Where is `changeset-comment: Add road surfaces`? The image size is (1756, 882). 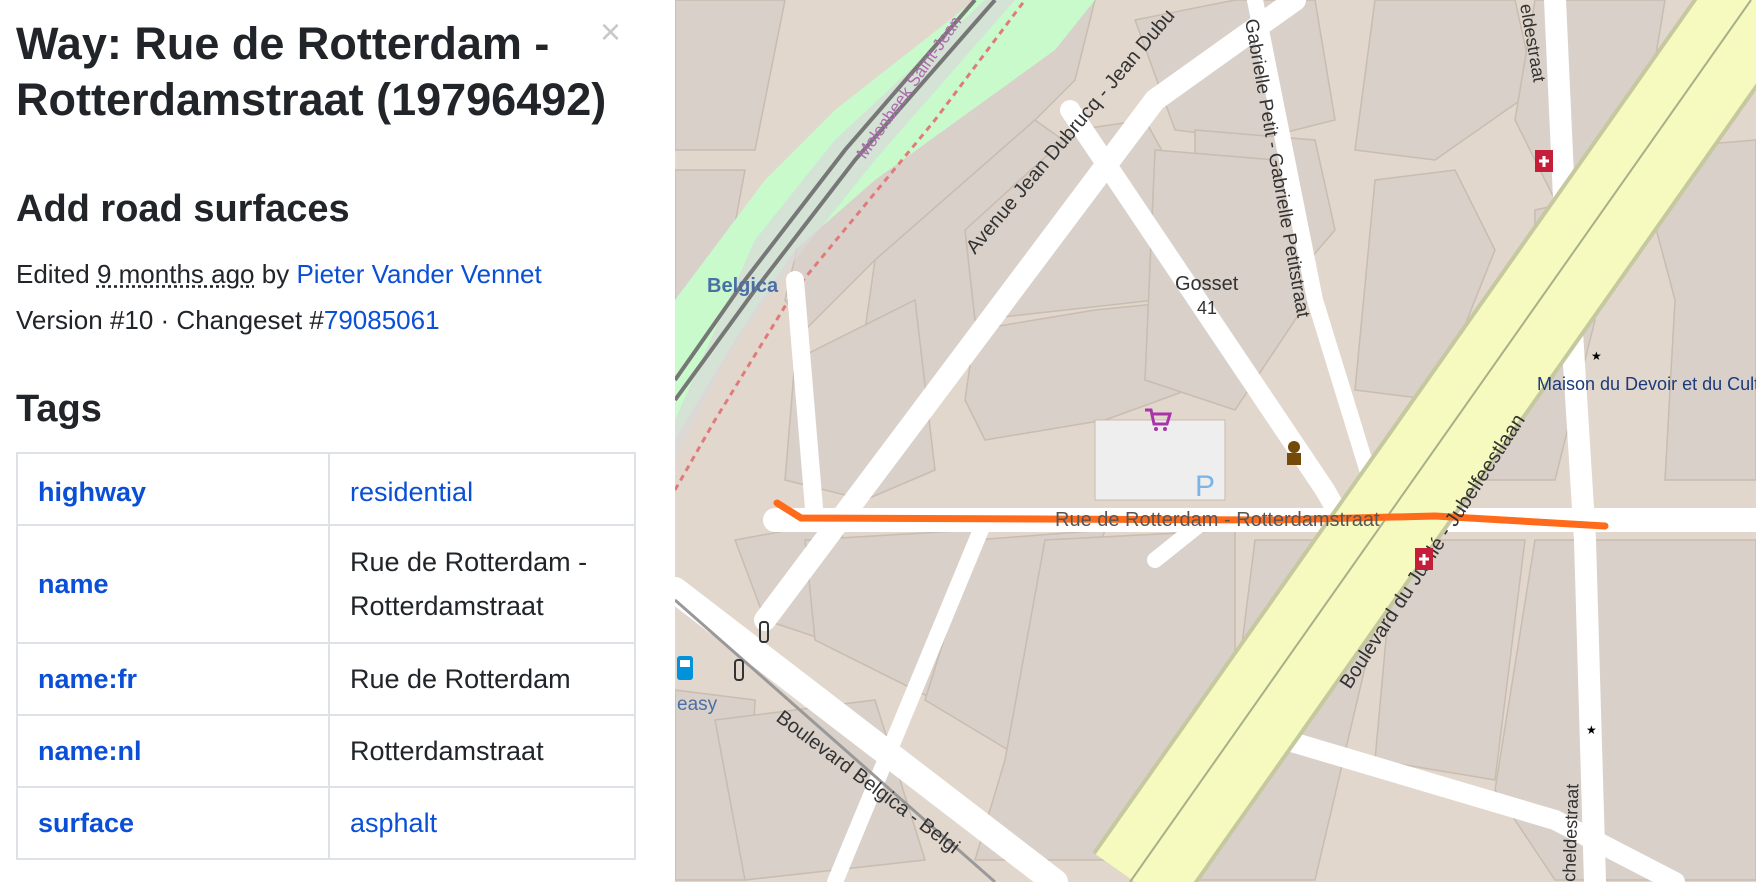 changeset-comment: Add road surfaces is located at coordinates (183, 209).